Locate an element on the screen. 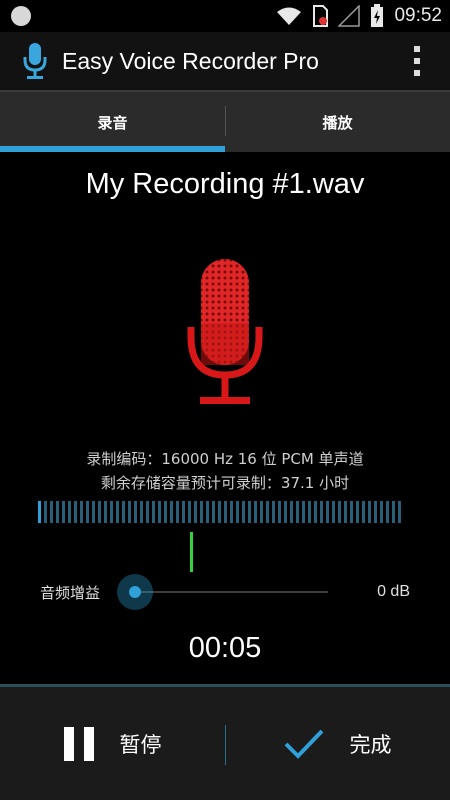 The height and width of the screenshot is (800, 450). tab-bar: 录音 播放 is located at coordinates (225, 121).